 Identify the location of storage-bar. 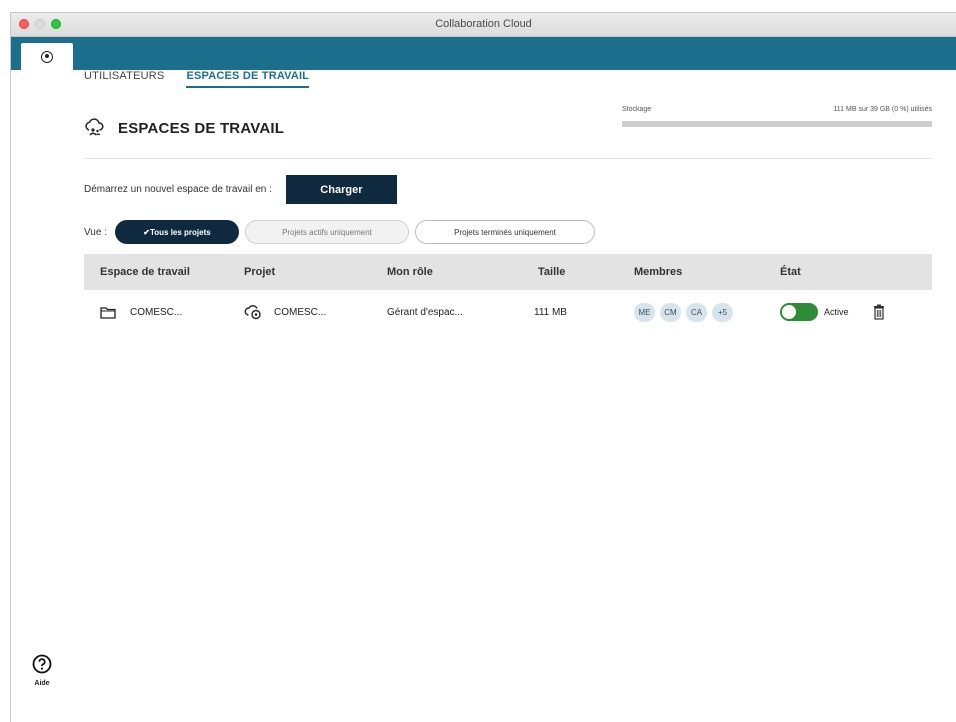
(777, 124).